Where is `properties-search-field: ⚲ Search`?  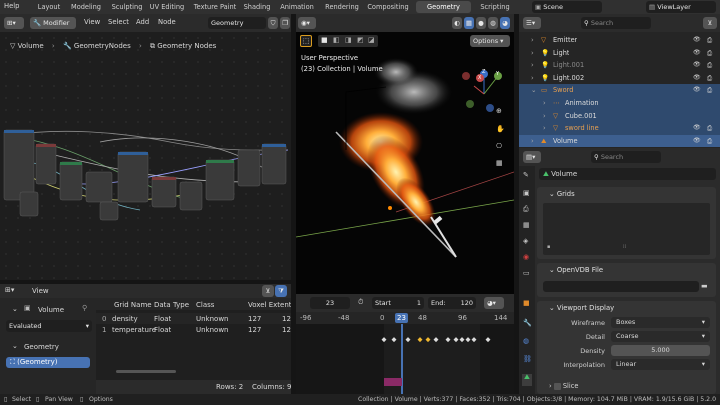 properties-search-field: ⚲ Search is located at coordinates (626, 157).